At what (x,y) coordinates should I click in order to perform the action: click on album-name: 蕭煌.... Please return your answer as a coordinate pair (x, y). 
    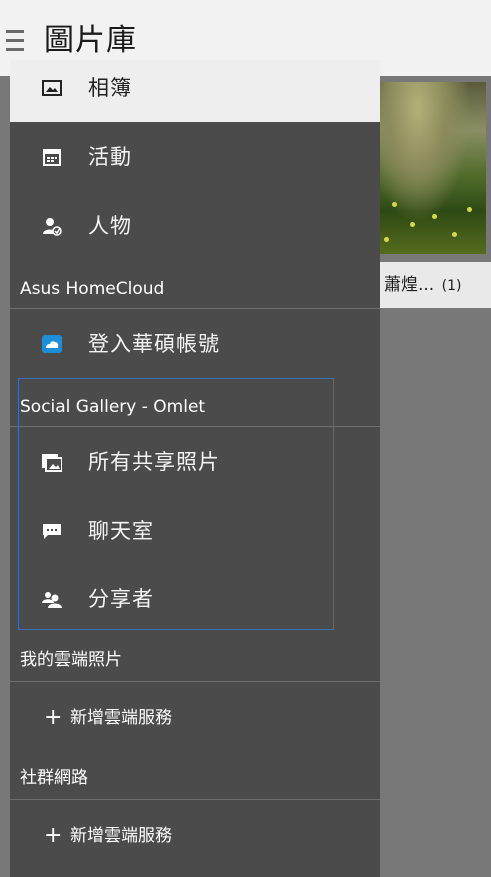
    Looking at the image, I should click on (409, 285).